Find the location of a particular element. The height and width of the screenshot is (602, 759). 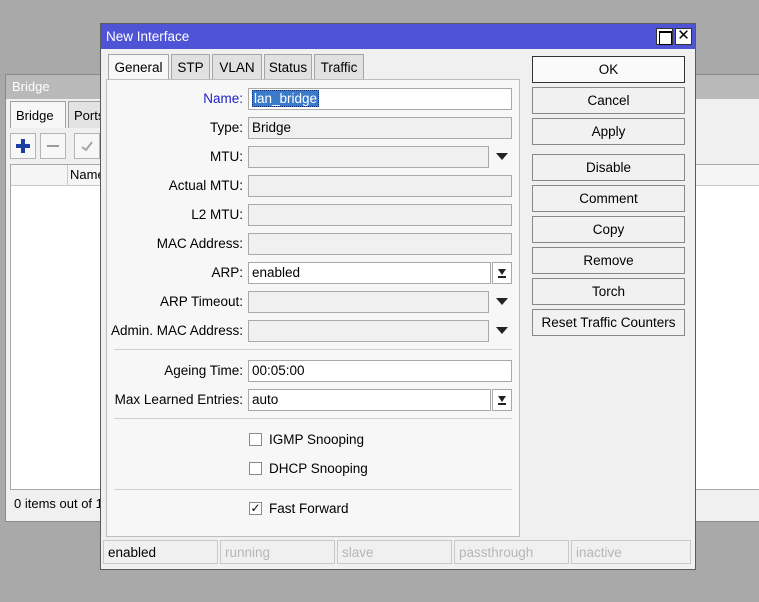

torch-button: Torch is located at coordinates (608, 291).